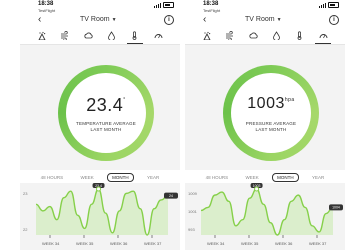 This screenshot has height=250, width=360. What do you see at coordinates (193, 193) in the screenshot?
I see `y-tick-label: 1009` at bounding box center [193, 193].